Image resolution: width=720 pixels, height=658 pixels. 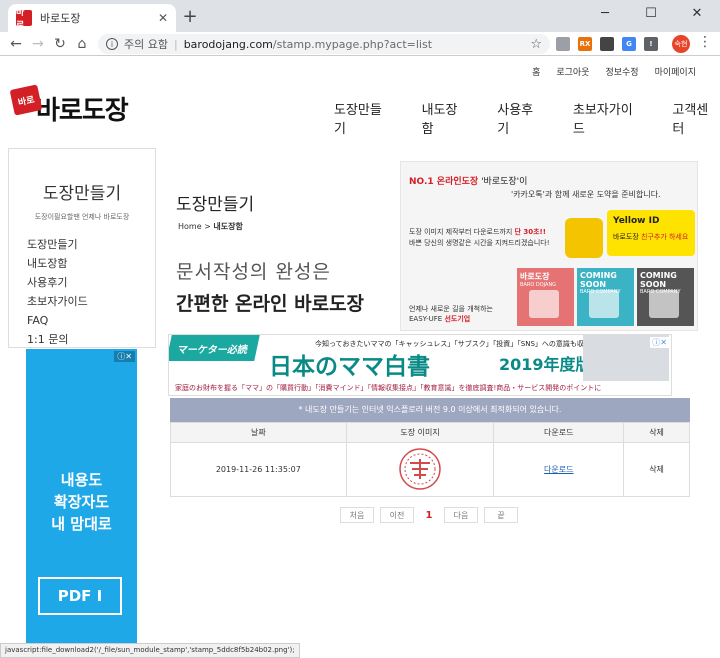 I want to click on chart-icon, so click(x=664, y=304).